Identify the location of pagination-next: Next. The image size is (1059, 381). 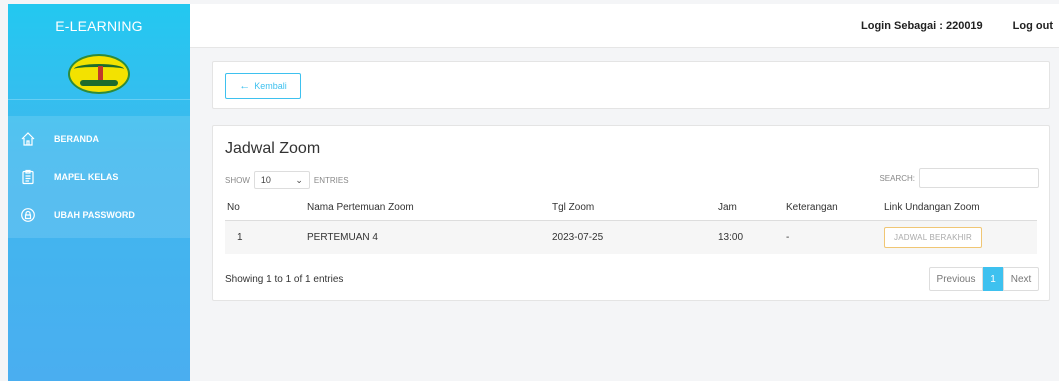
(1021, 279).